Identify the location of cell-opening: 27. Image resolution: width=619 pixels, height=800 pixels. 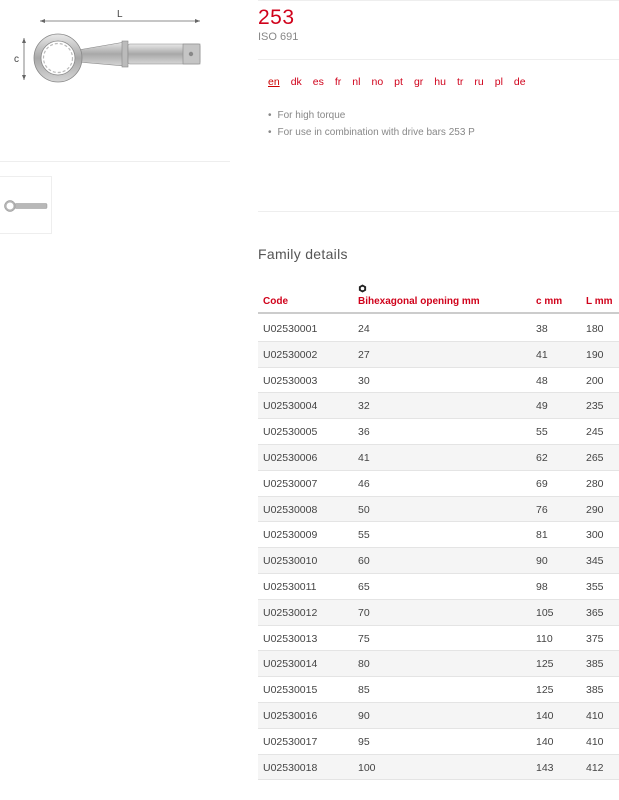
(364, 354).